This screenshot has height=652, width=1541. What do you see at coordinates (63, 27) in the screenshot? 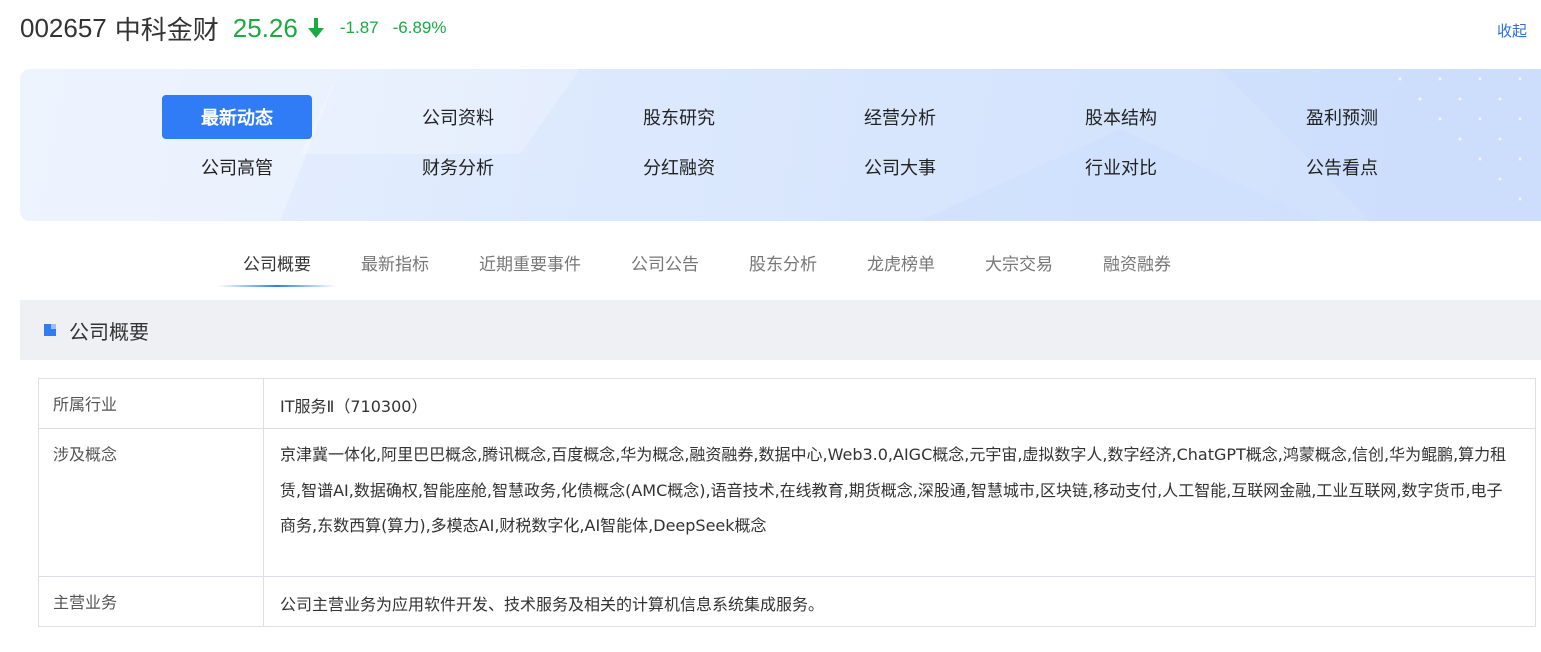
I see `stock-code: 002657` at bounding box center [63, 27].